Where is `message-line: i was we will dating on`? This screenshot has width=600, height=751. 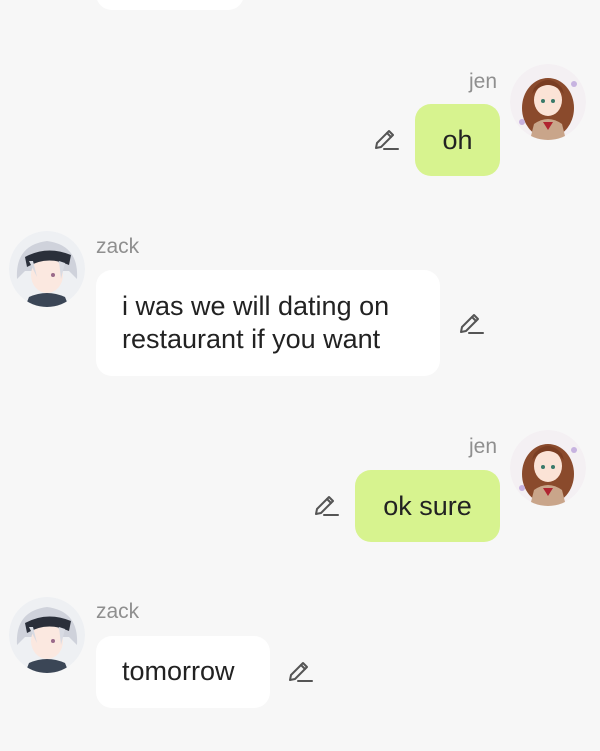
message-line: i was we will dating on is located at coordinates (256, 306).